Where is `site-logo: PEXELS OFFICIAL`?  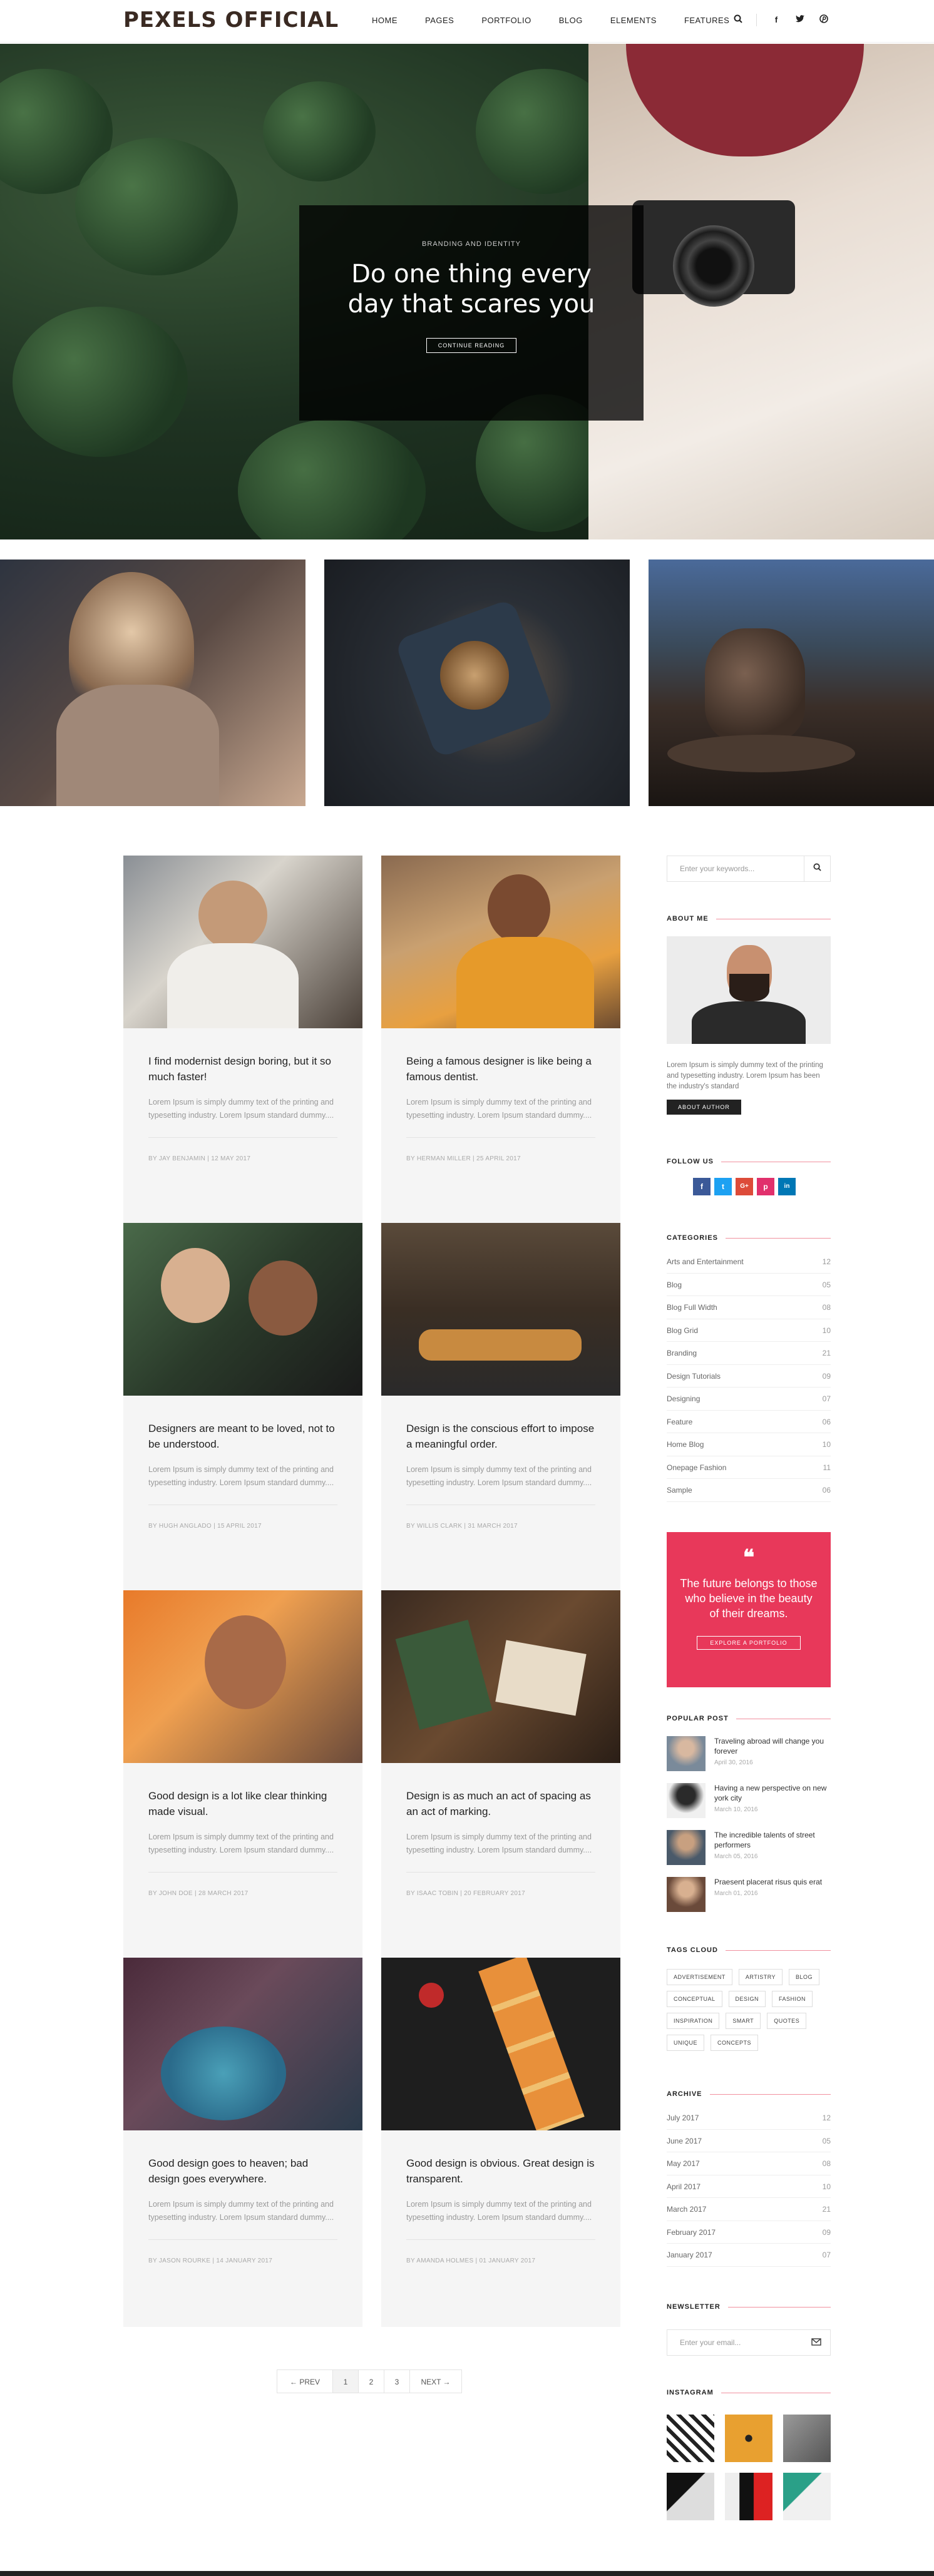
site-logo: PEXELS OFFICIAL is located at coordinates (231, 20).